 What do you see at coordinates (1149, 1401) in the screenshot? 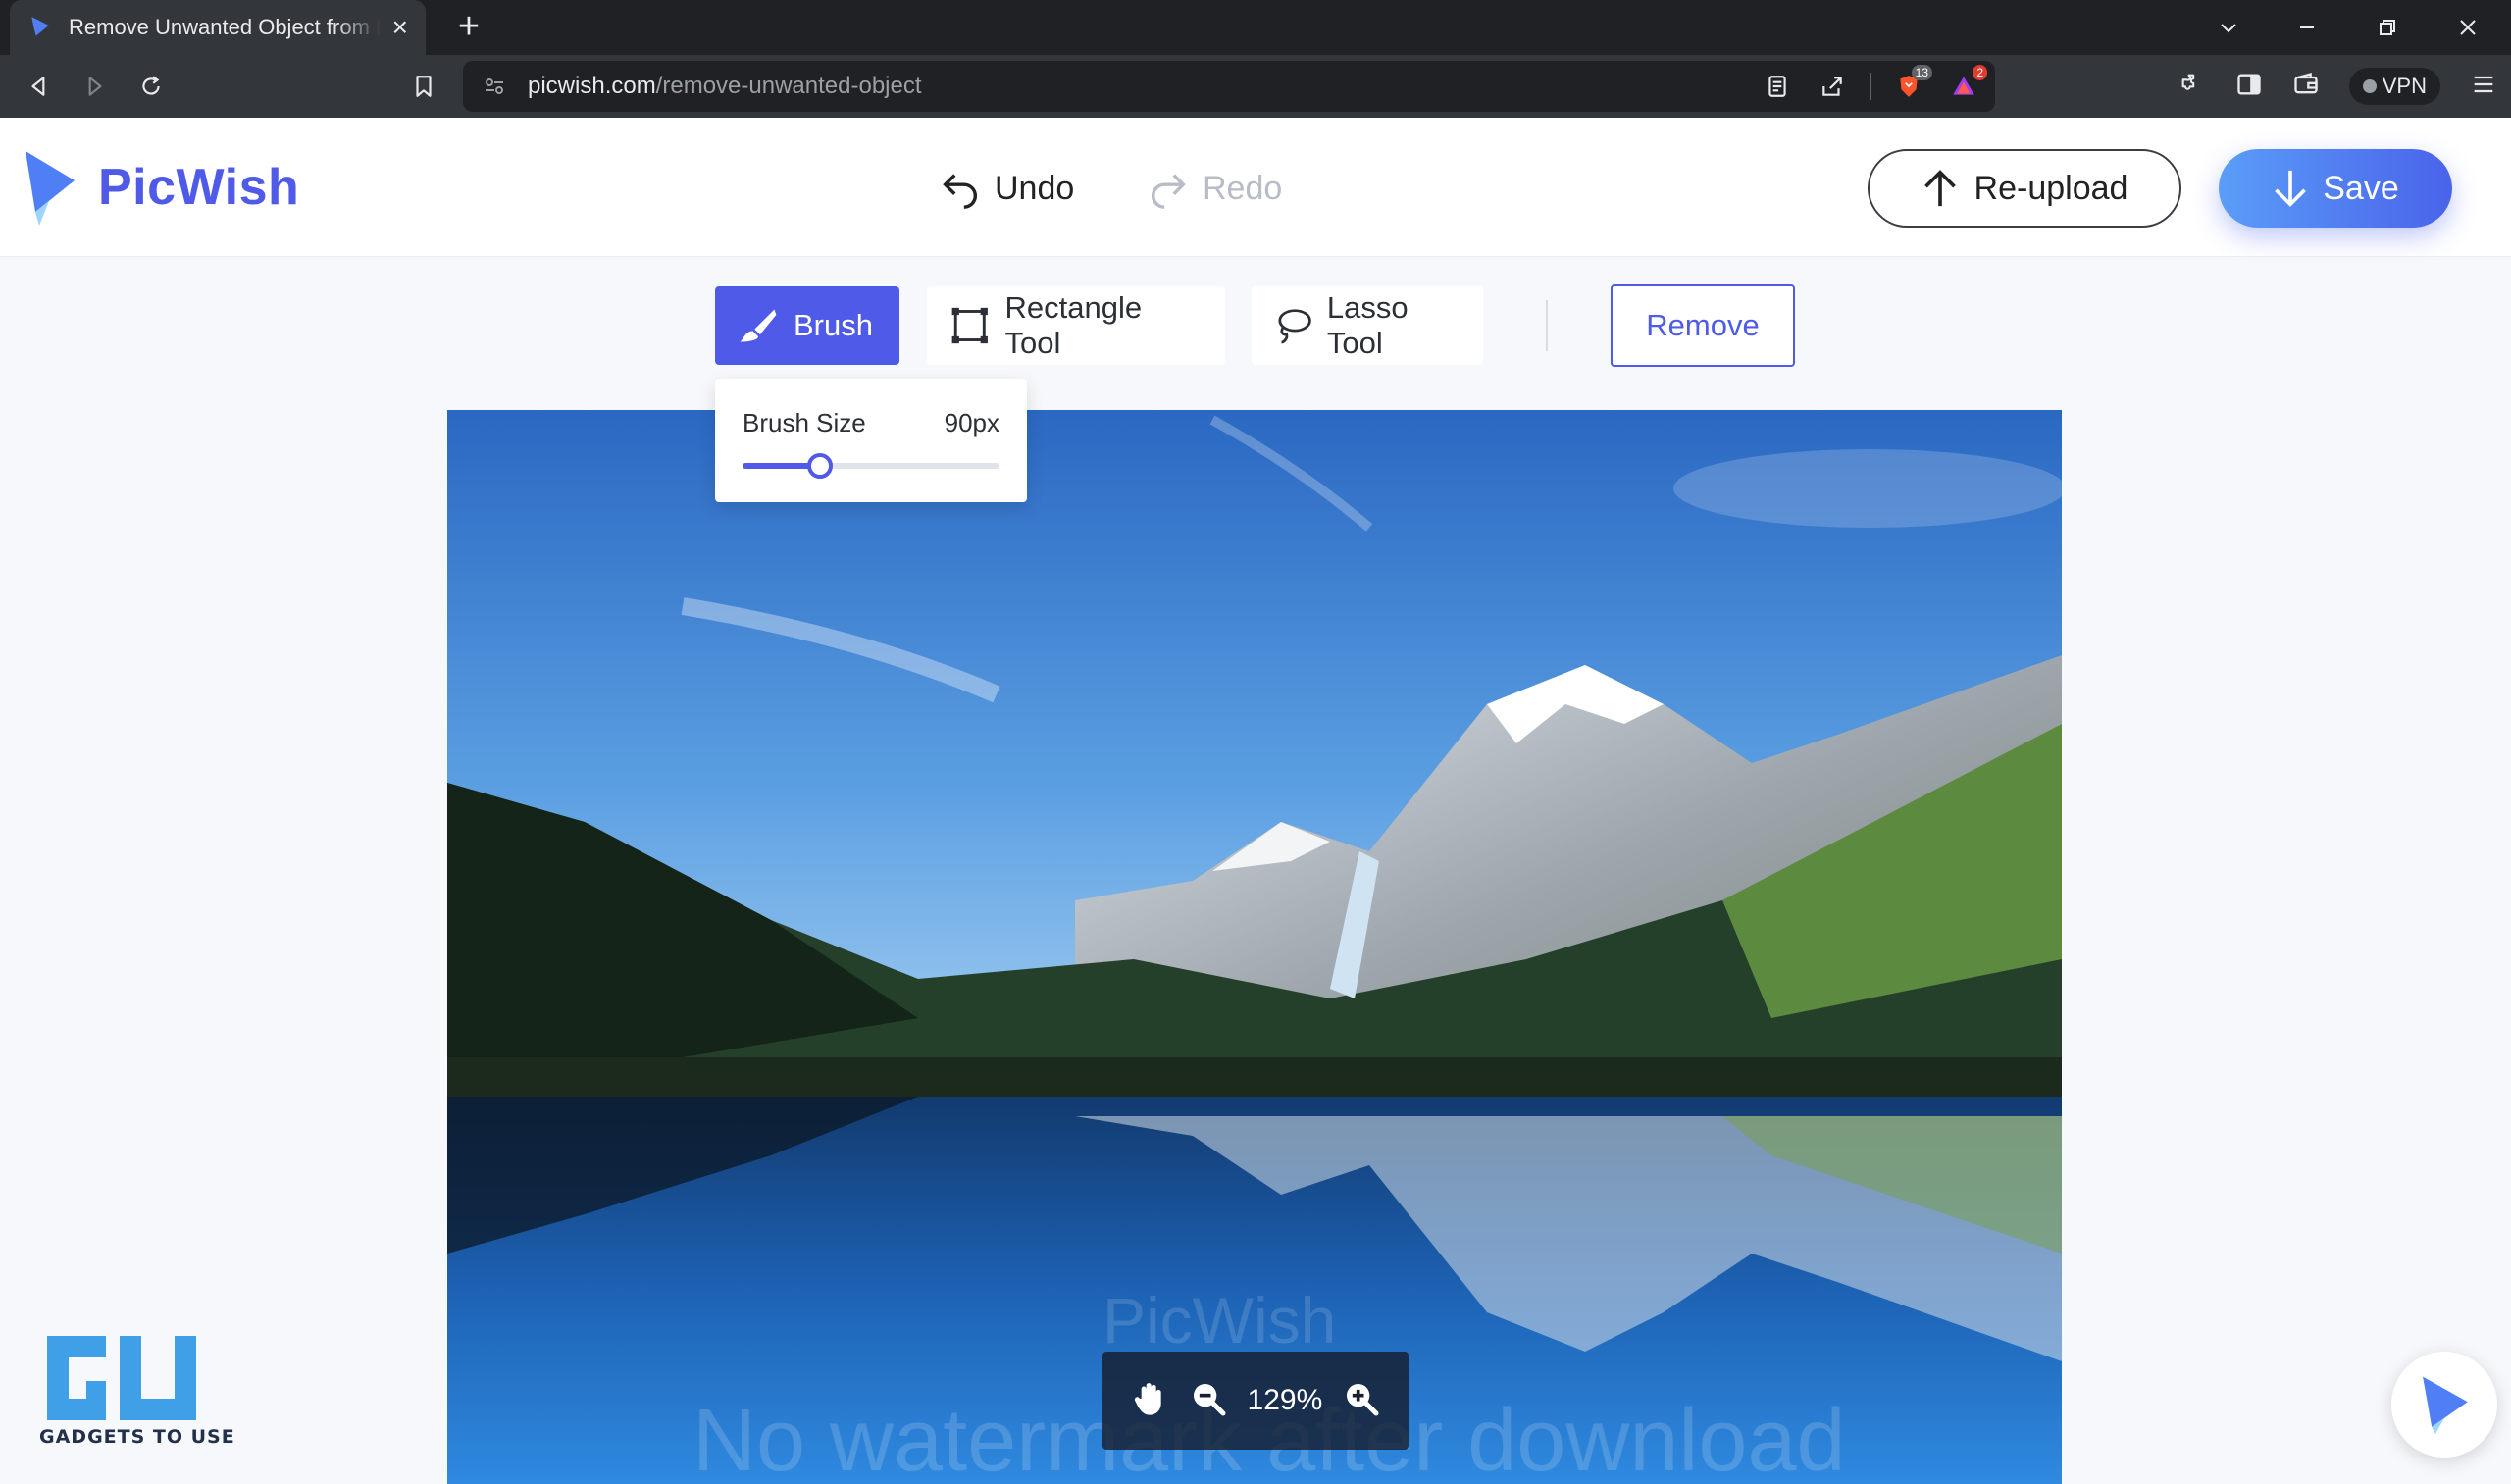
I see `pan-hand-icon` at bounding box center [1149, 1401].